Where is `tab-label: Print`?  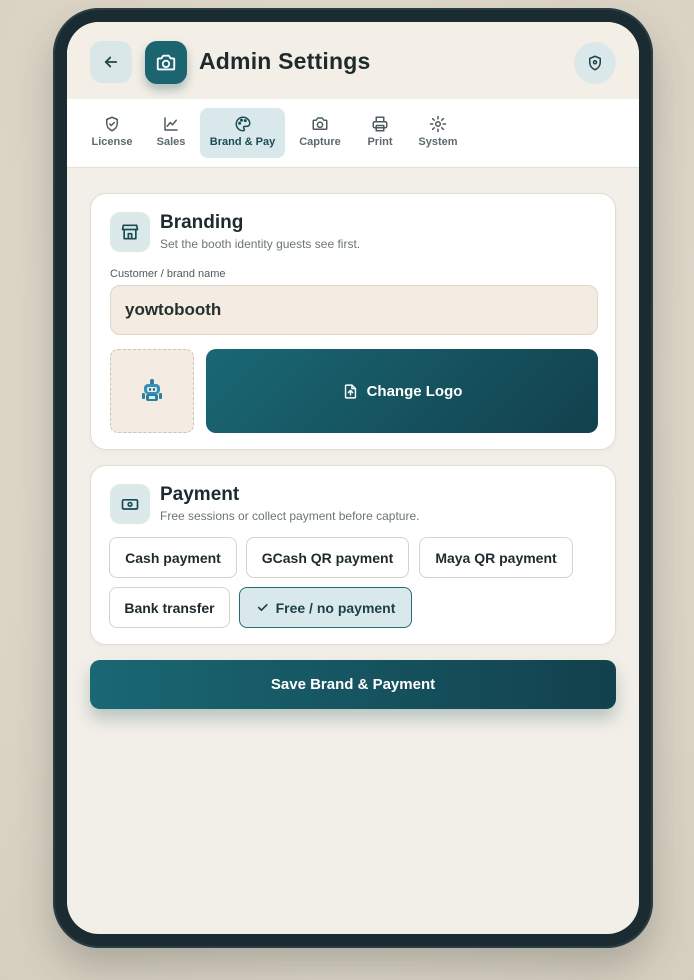
tab-label: Print is located at coordinates (380, 142).